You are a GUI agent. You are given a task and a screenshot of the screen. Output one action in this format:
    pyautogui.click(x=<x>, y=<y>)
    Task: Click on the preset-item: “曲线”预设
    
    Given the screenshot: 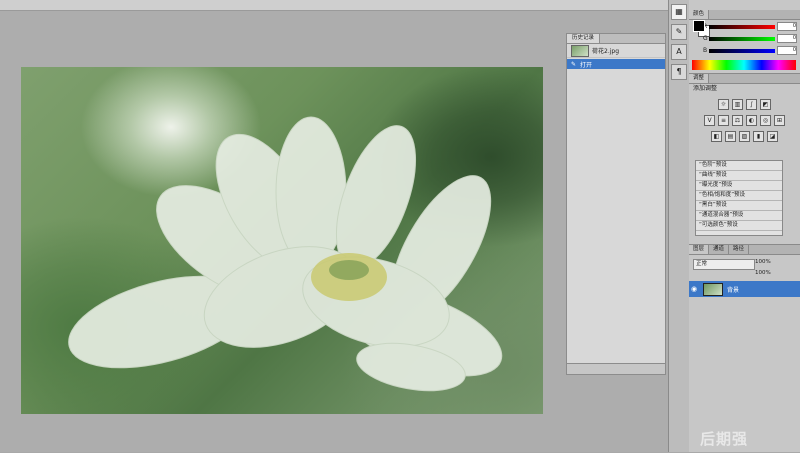 What is the action you would take?
    pyautogui.click(x=739, y=176)
    